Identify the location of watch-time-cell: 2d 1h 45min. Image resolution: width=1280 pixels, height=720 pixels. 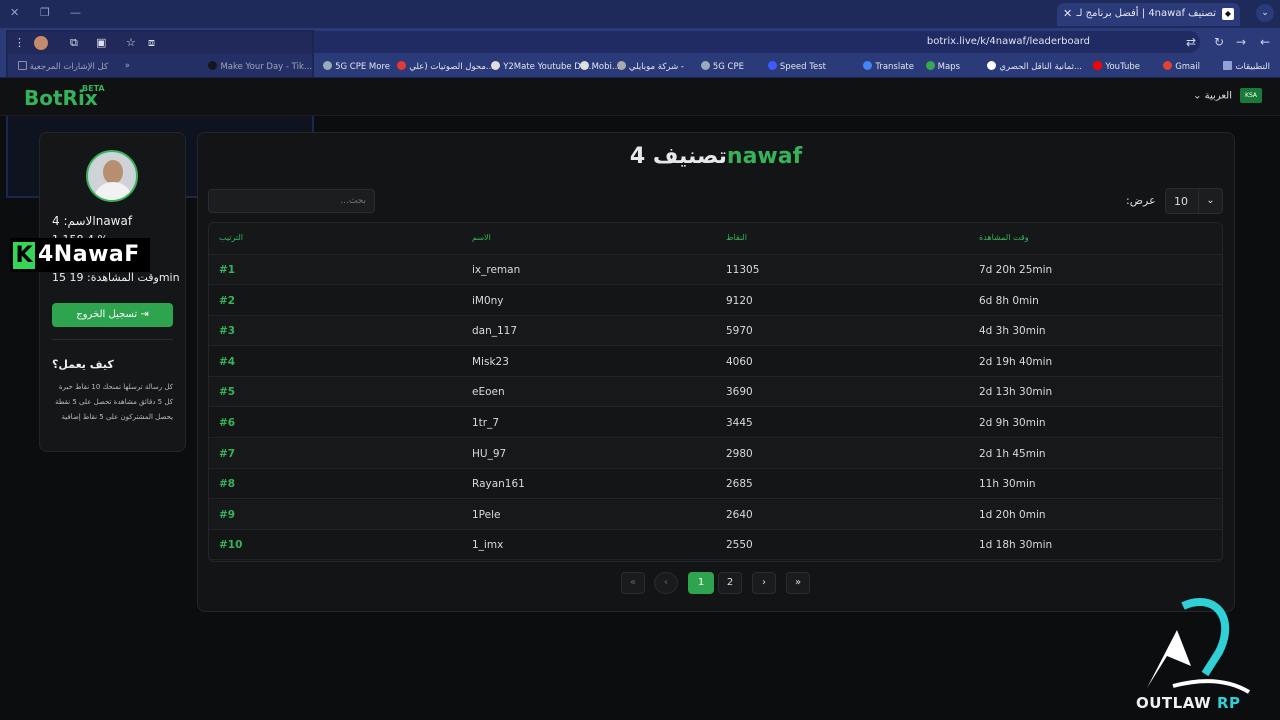
(1012, 453).